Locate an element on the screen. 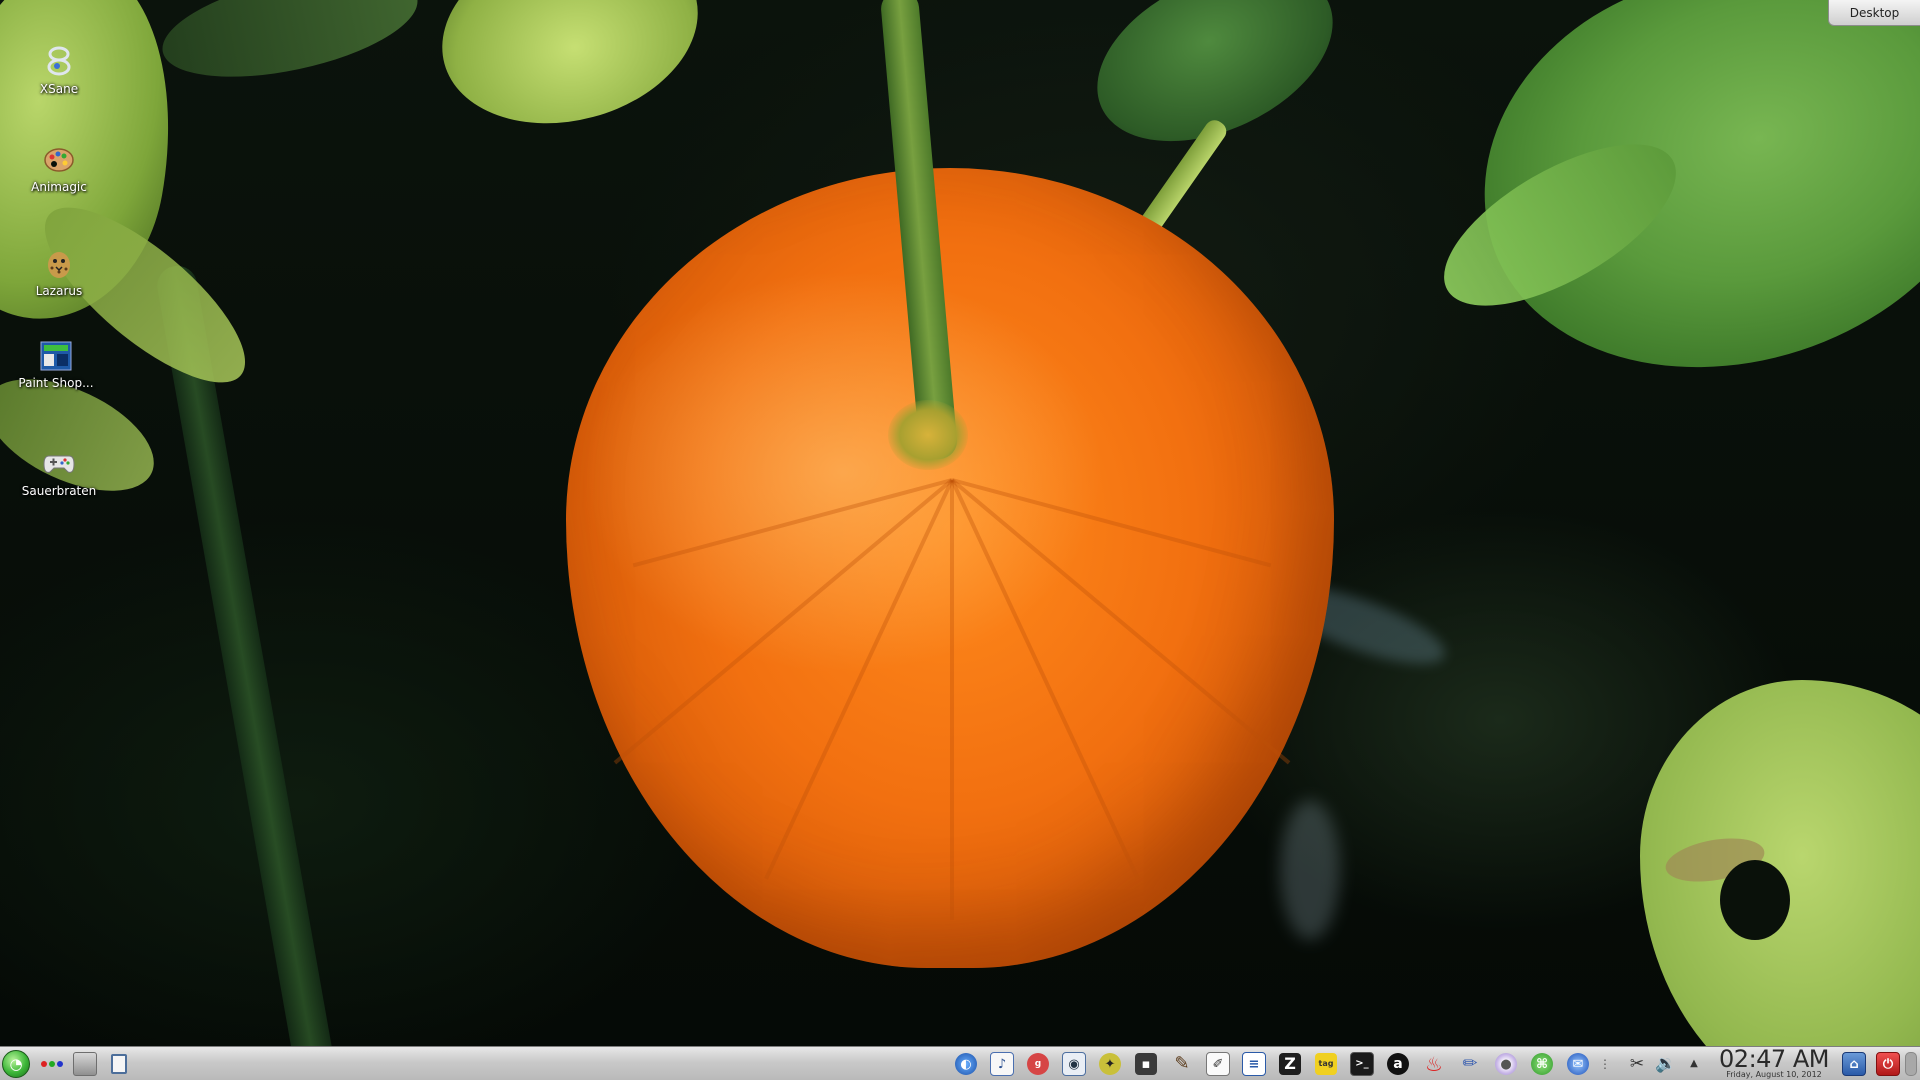 The height and width of the screenshot is (1080, 1920). film-launcher: ✦ is located at coordinates (1110, 1064).